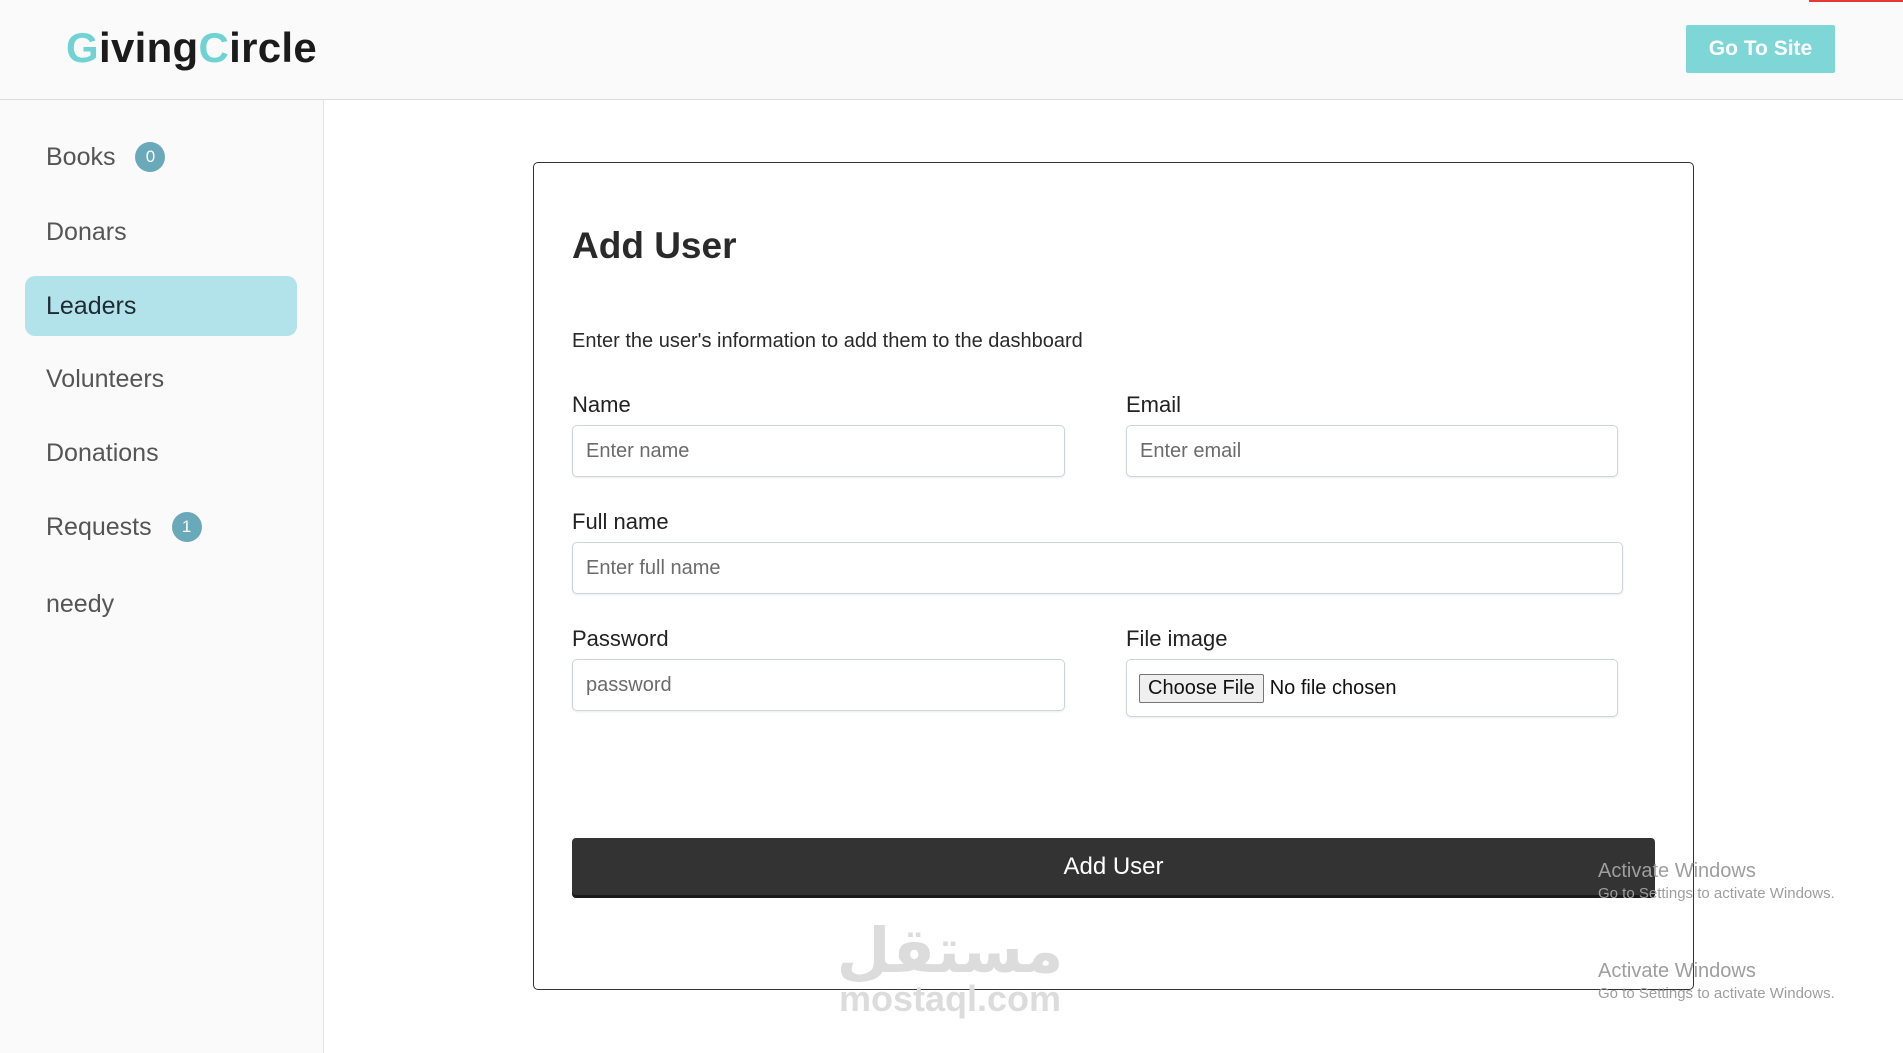 The height and width of the screenshot is (1053, 1903). I want to click on sidebar-item-volunteers: Volunteers, so click(161, 379).